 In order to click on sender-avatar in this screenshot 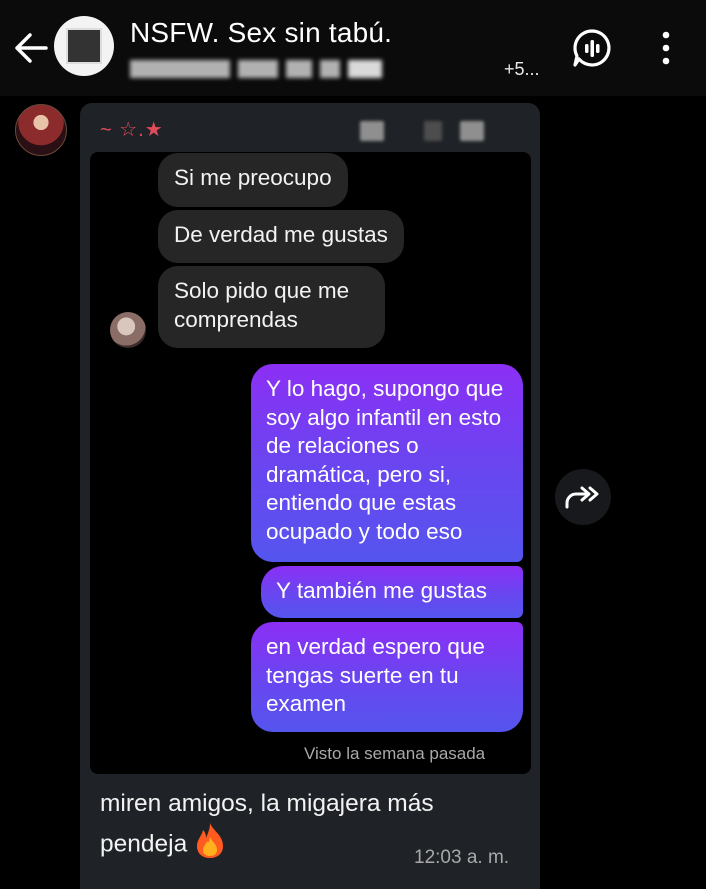, I will do `click(41, 130)`.